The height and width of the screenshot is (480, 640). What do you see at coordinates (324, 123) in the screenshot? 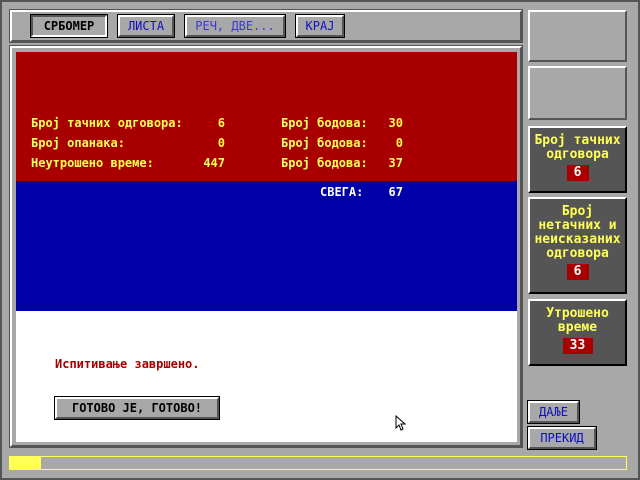
I see `points1-label: Број бодова:` at bounding box center [324, 123].